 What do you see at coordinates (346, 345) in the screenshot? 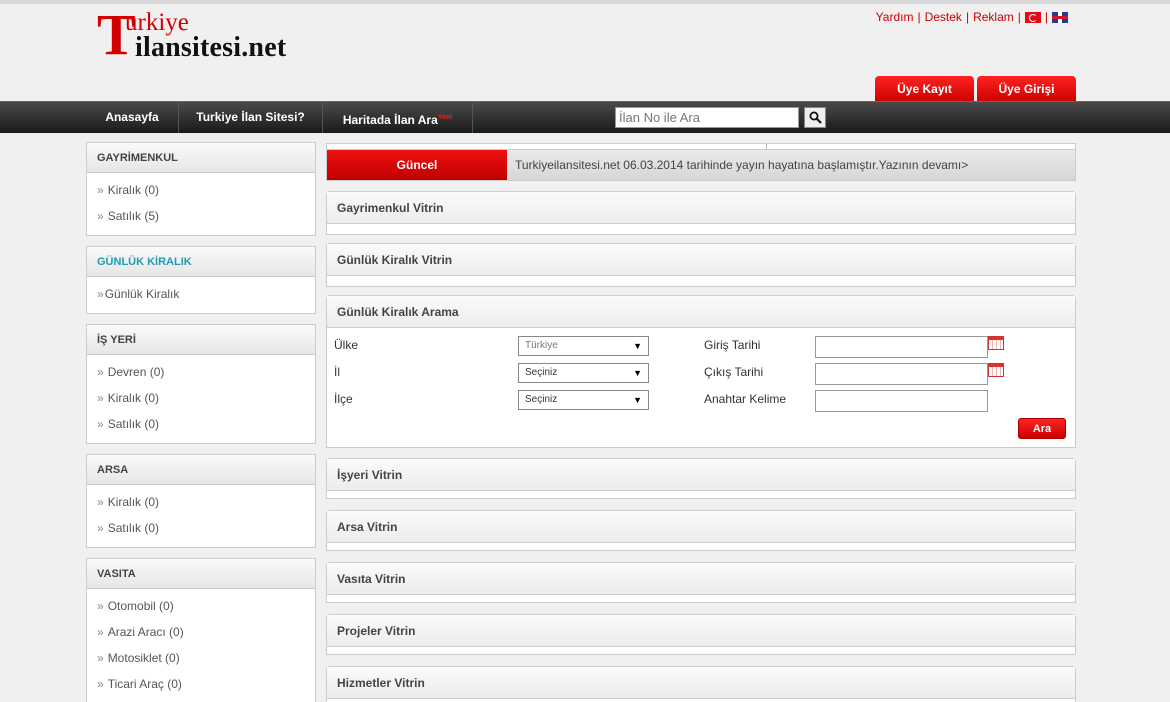
I see `country-label: Ülke` at bounding box center [346, 345].